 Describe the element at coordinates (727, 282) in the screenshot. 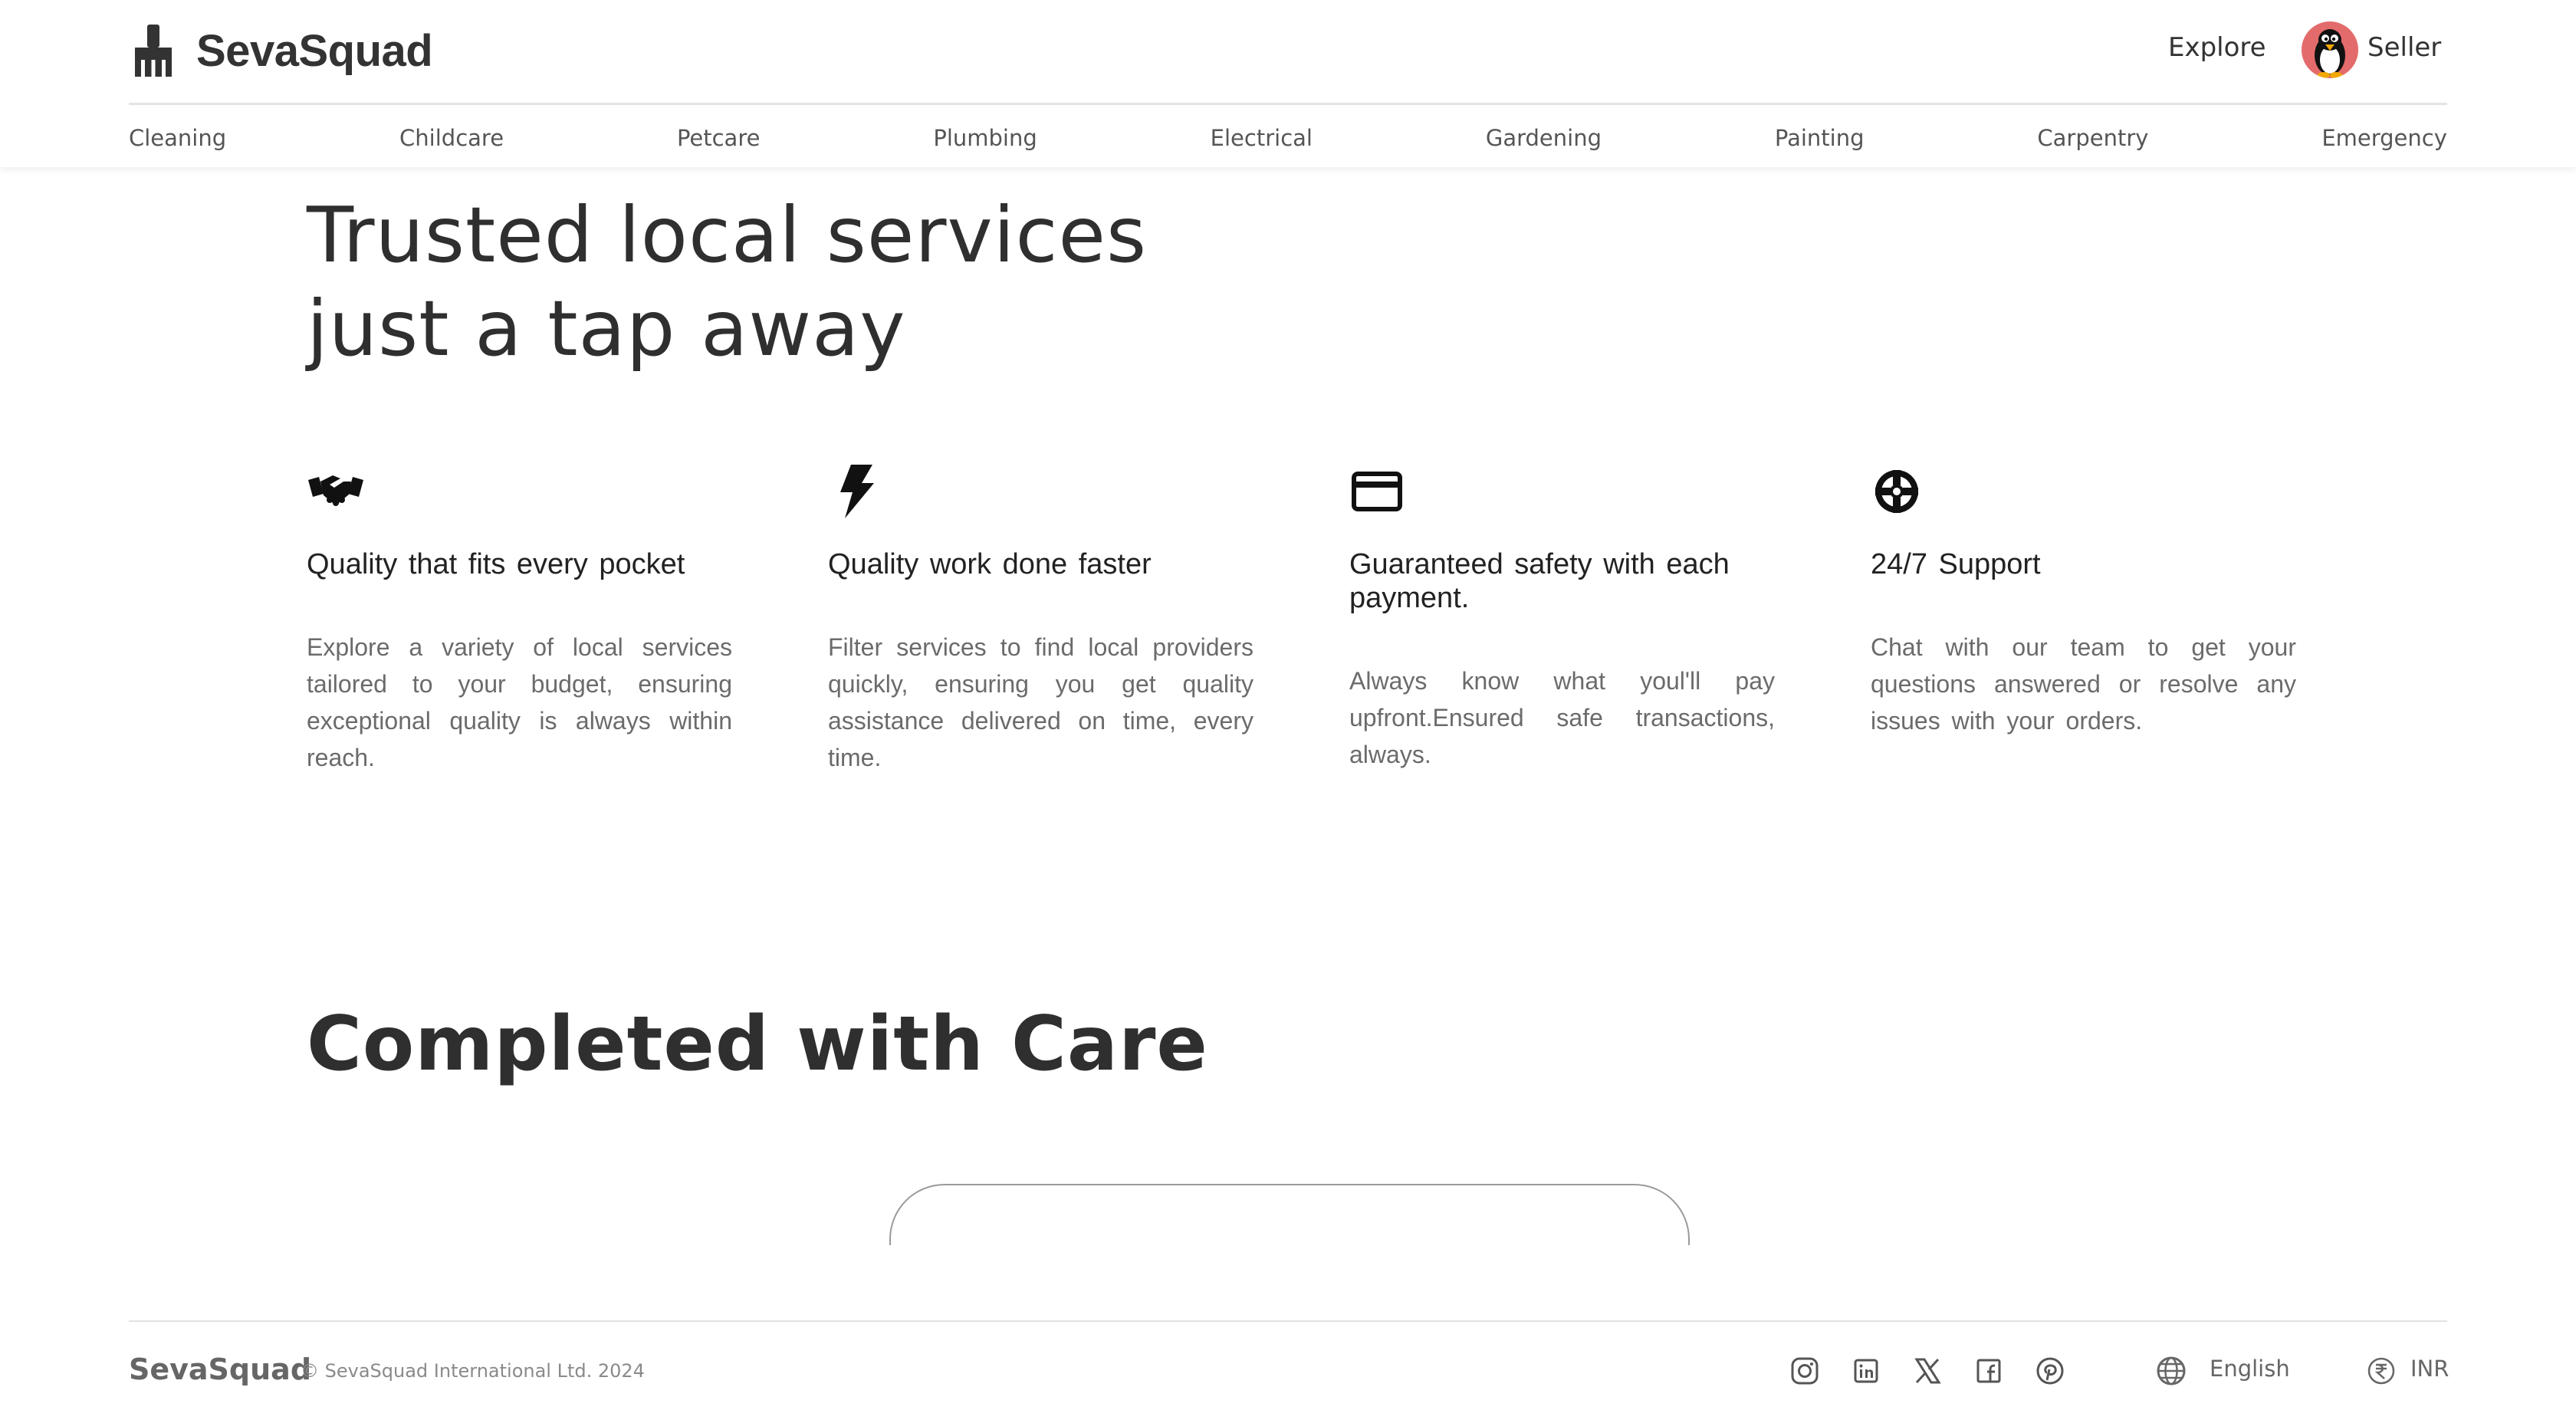

I see `hero-title: Trusted local services just a tap away` at that location.